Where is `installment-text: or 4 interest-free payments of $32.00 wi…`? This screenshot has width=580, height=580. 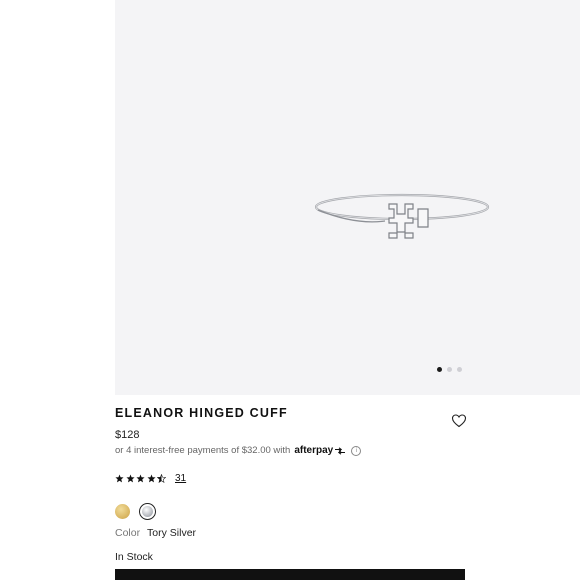 installment-text: or 4 interest-free payments of $32.00 wi… is located at coordinates (203, 450).